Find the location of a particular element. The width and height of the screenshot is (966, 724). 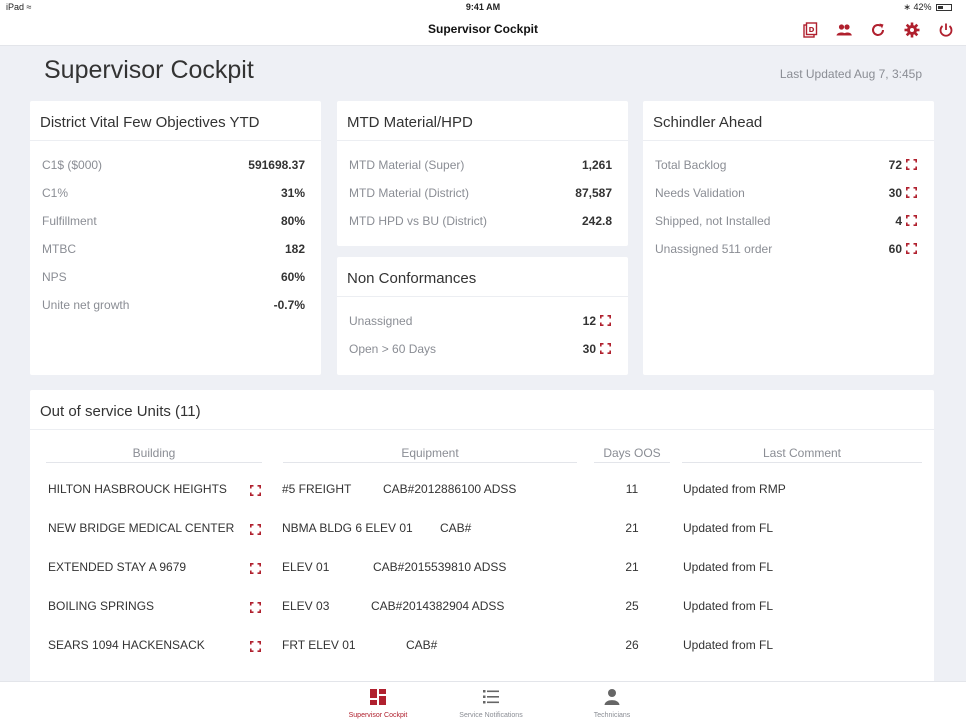

clock: 9:41 AM is located at coordinates (483, 7).